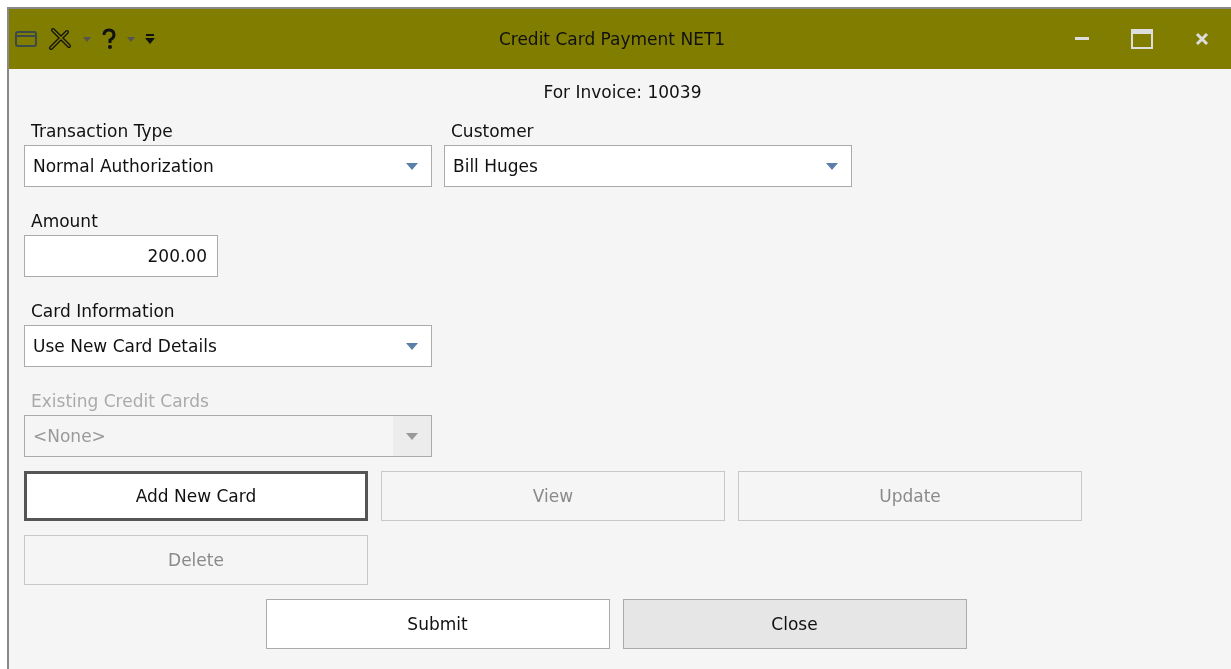 This screenshot has width=1231, height=669. I want to click on maximize-icon, so click(1142, 39).